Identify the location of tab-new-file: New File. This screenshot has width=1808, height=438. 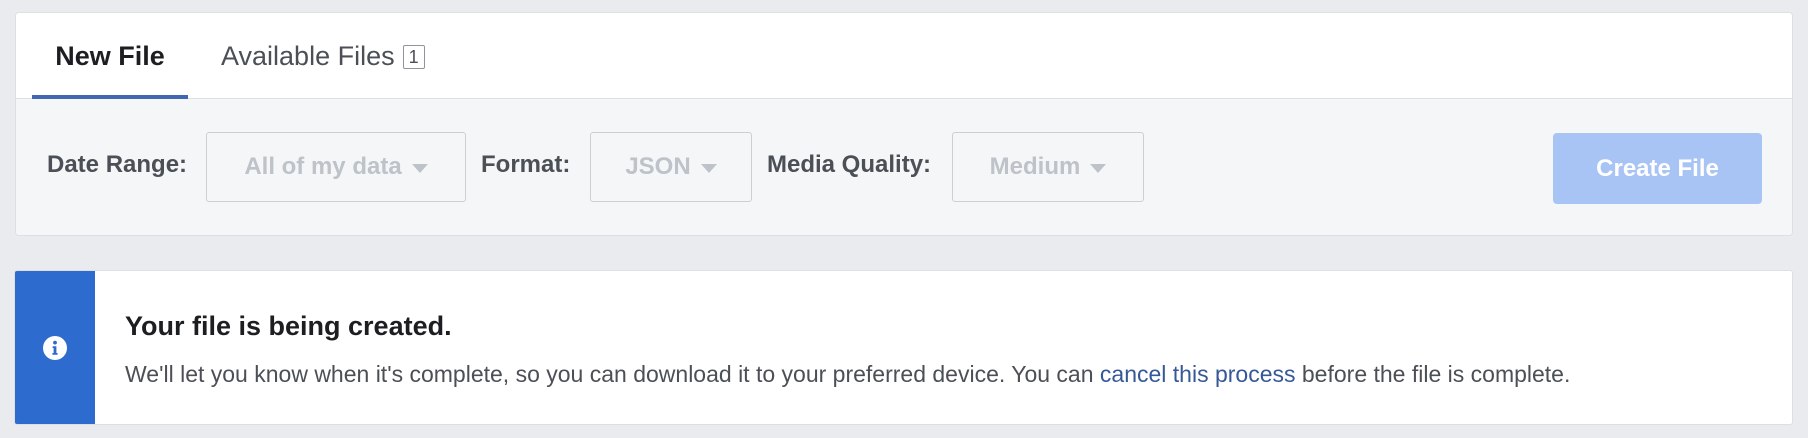
(110, 56).